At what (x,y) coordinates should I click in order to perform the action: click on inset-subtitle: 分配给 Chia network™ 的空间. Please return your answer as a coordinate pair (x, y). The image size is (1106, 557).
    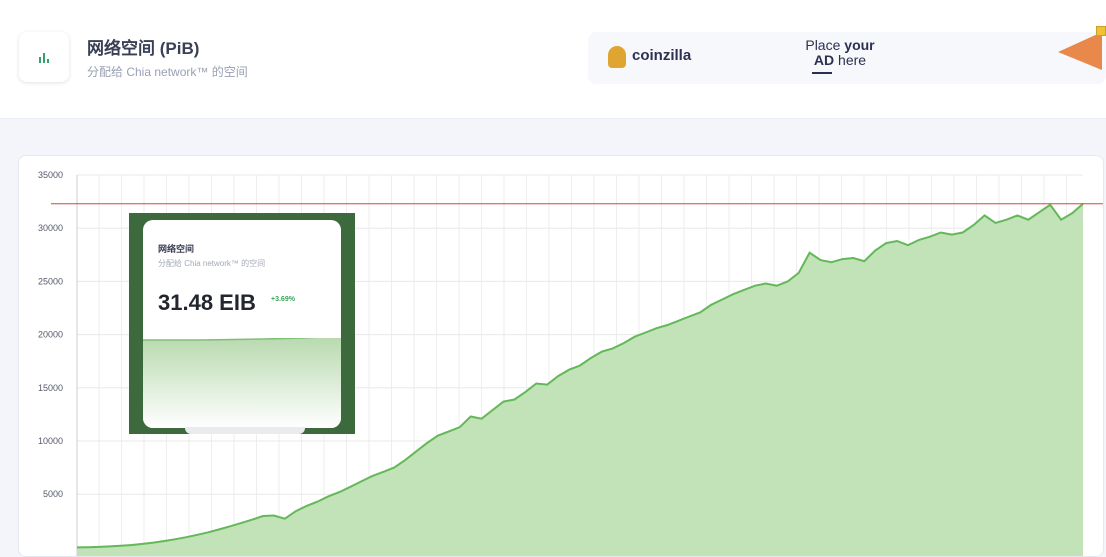
    Looking at the image, I should click on (212, 263).